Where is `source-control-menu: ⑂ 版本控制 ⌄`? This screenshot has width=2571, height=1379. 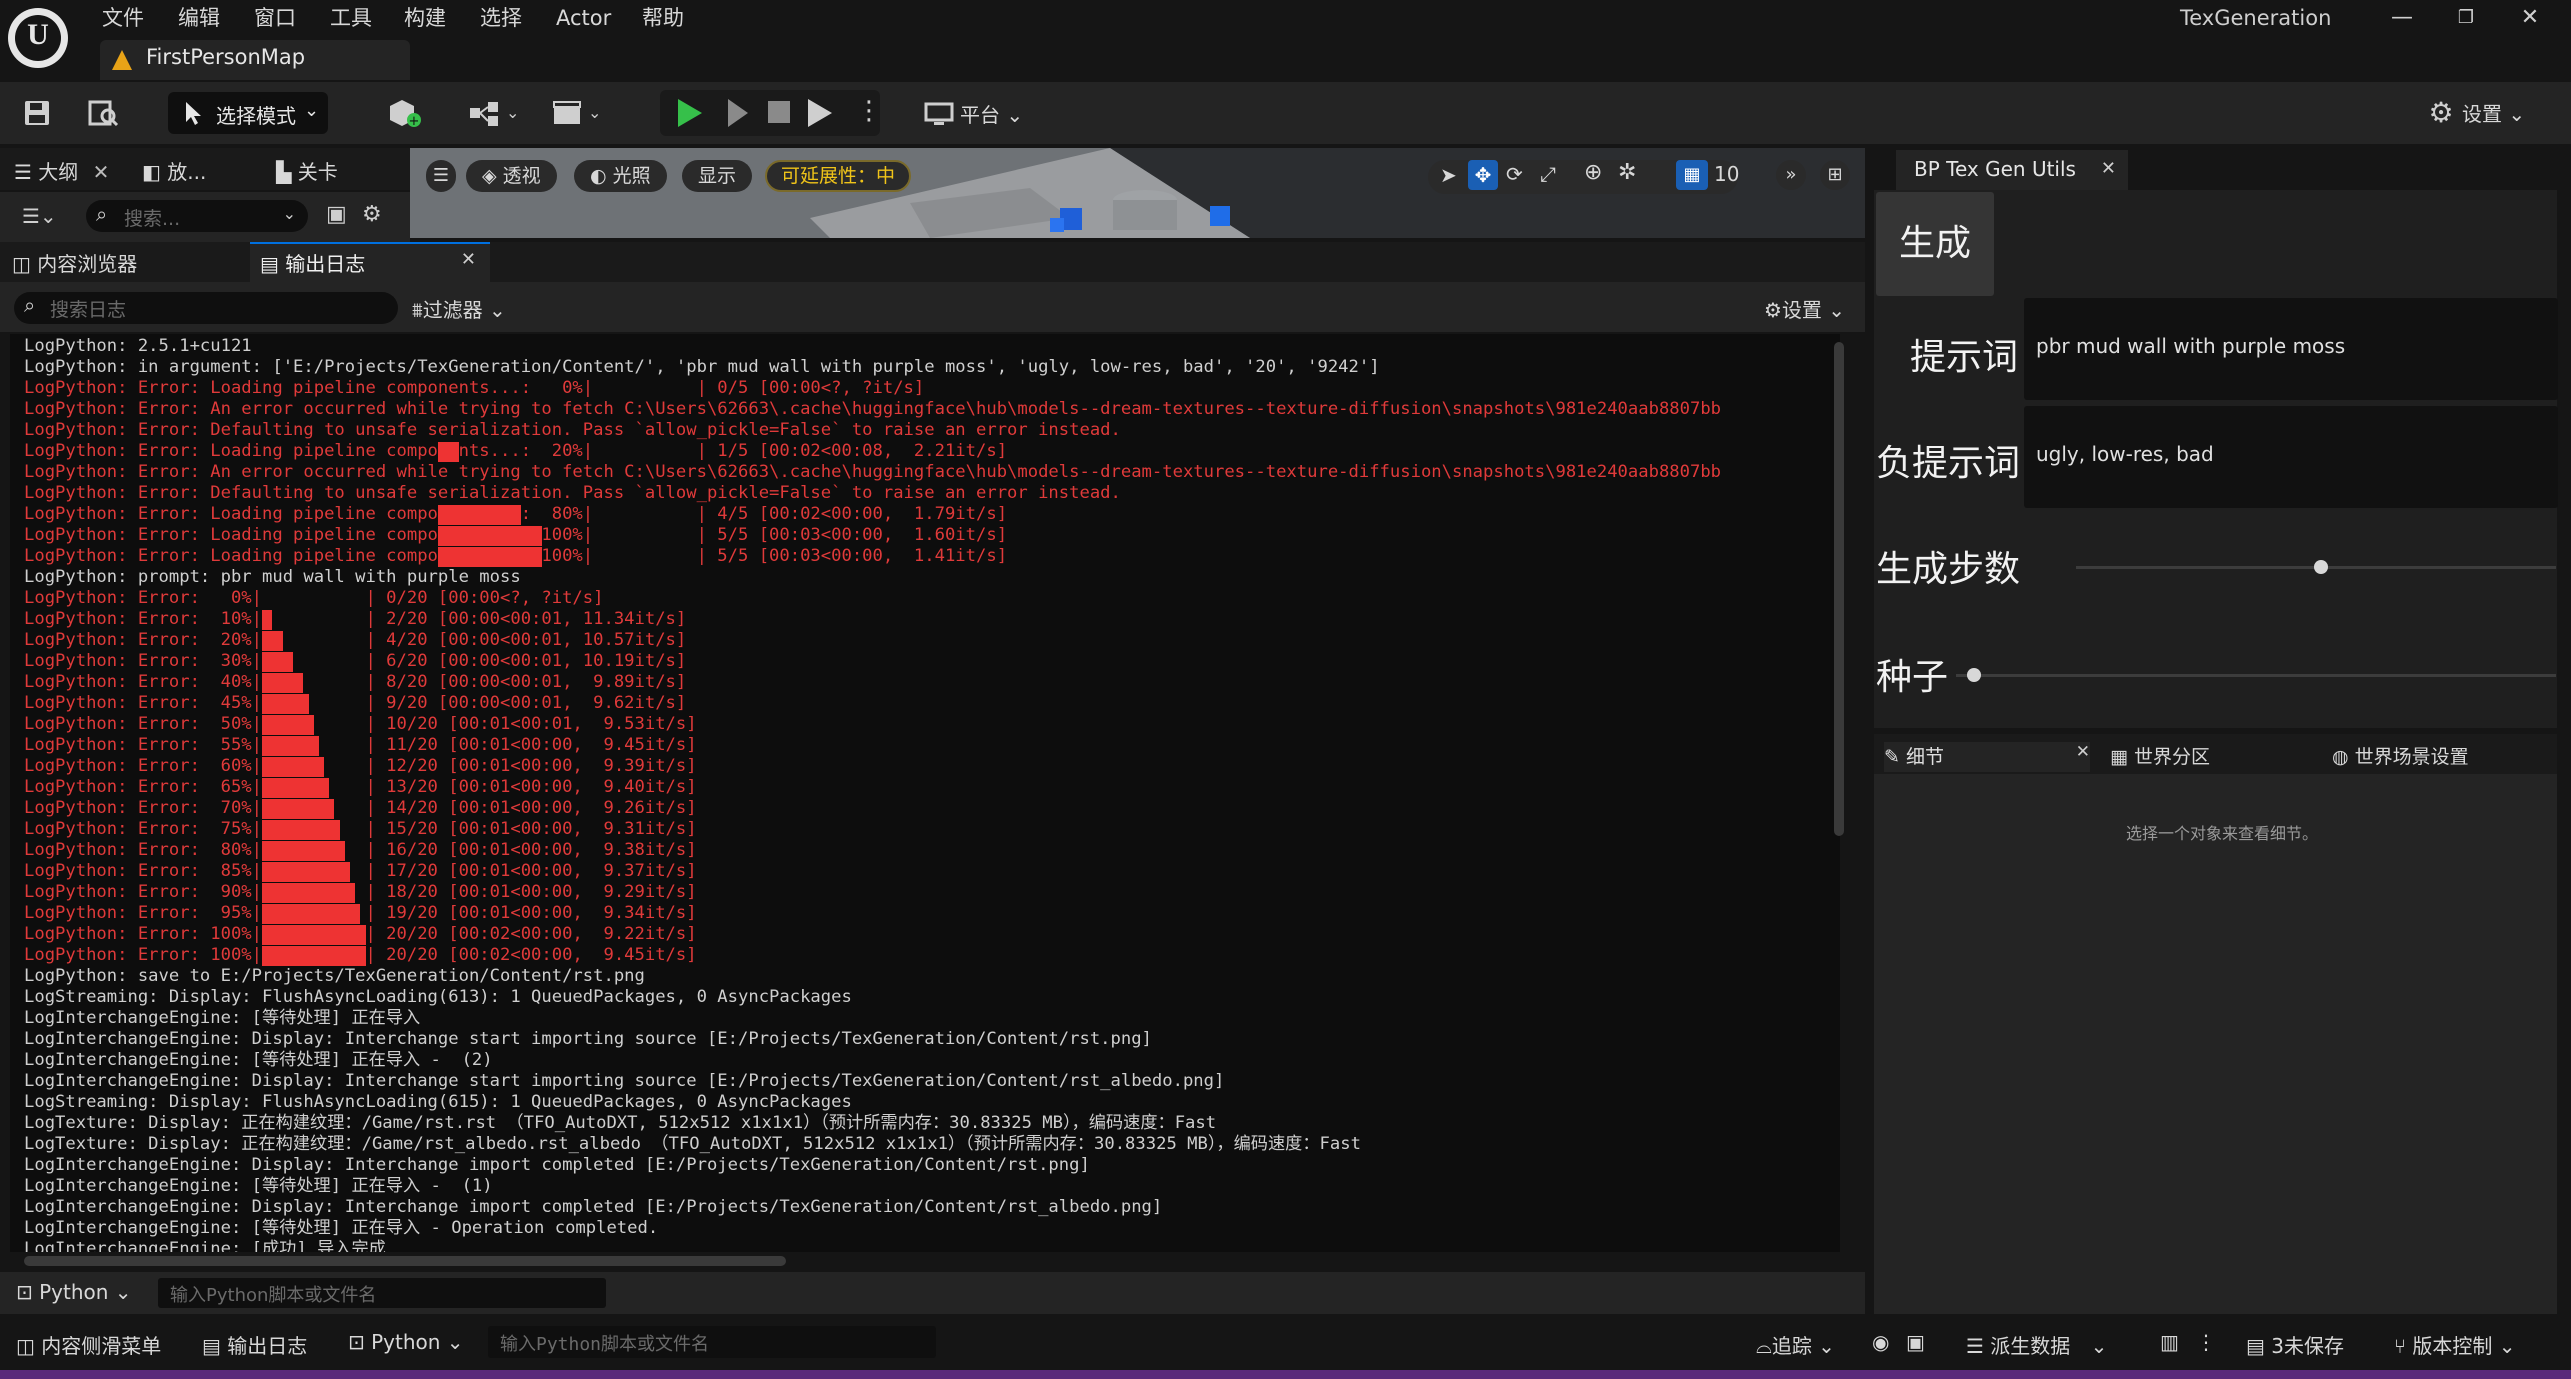
source-control-menu: ⑂ 版本控制 ⌄ is located at coordinates (2454, 1344).